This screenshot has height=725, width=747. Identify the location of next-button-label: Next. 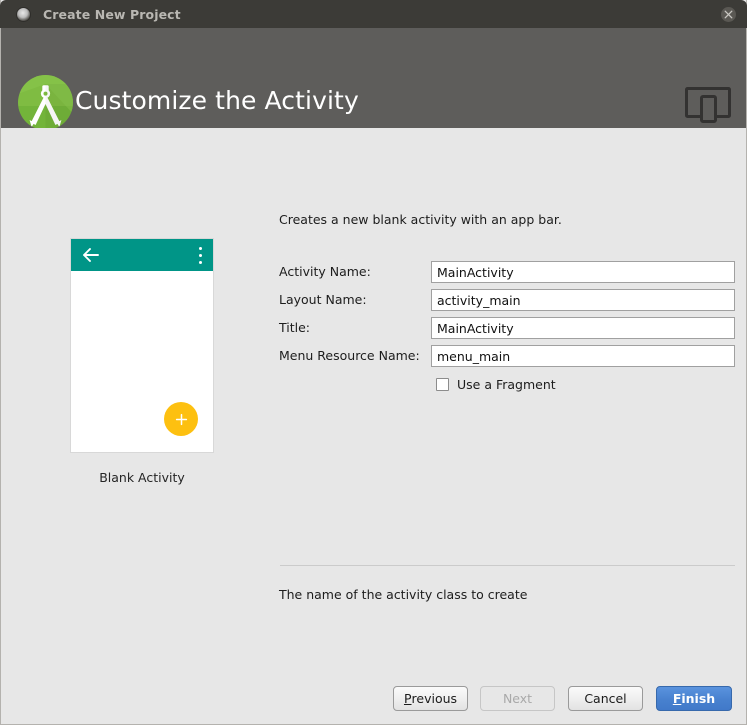
(517, 698).